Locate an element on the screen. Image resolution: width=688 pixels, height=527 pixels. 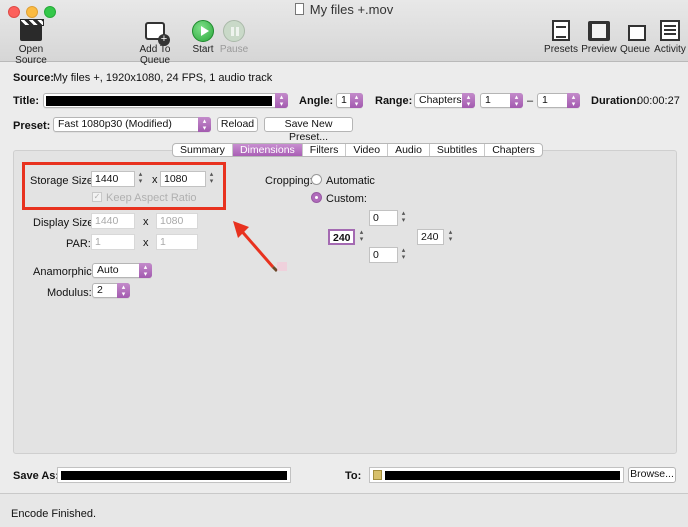
range-label: Range: is located at coordinates (394, 101).